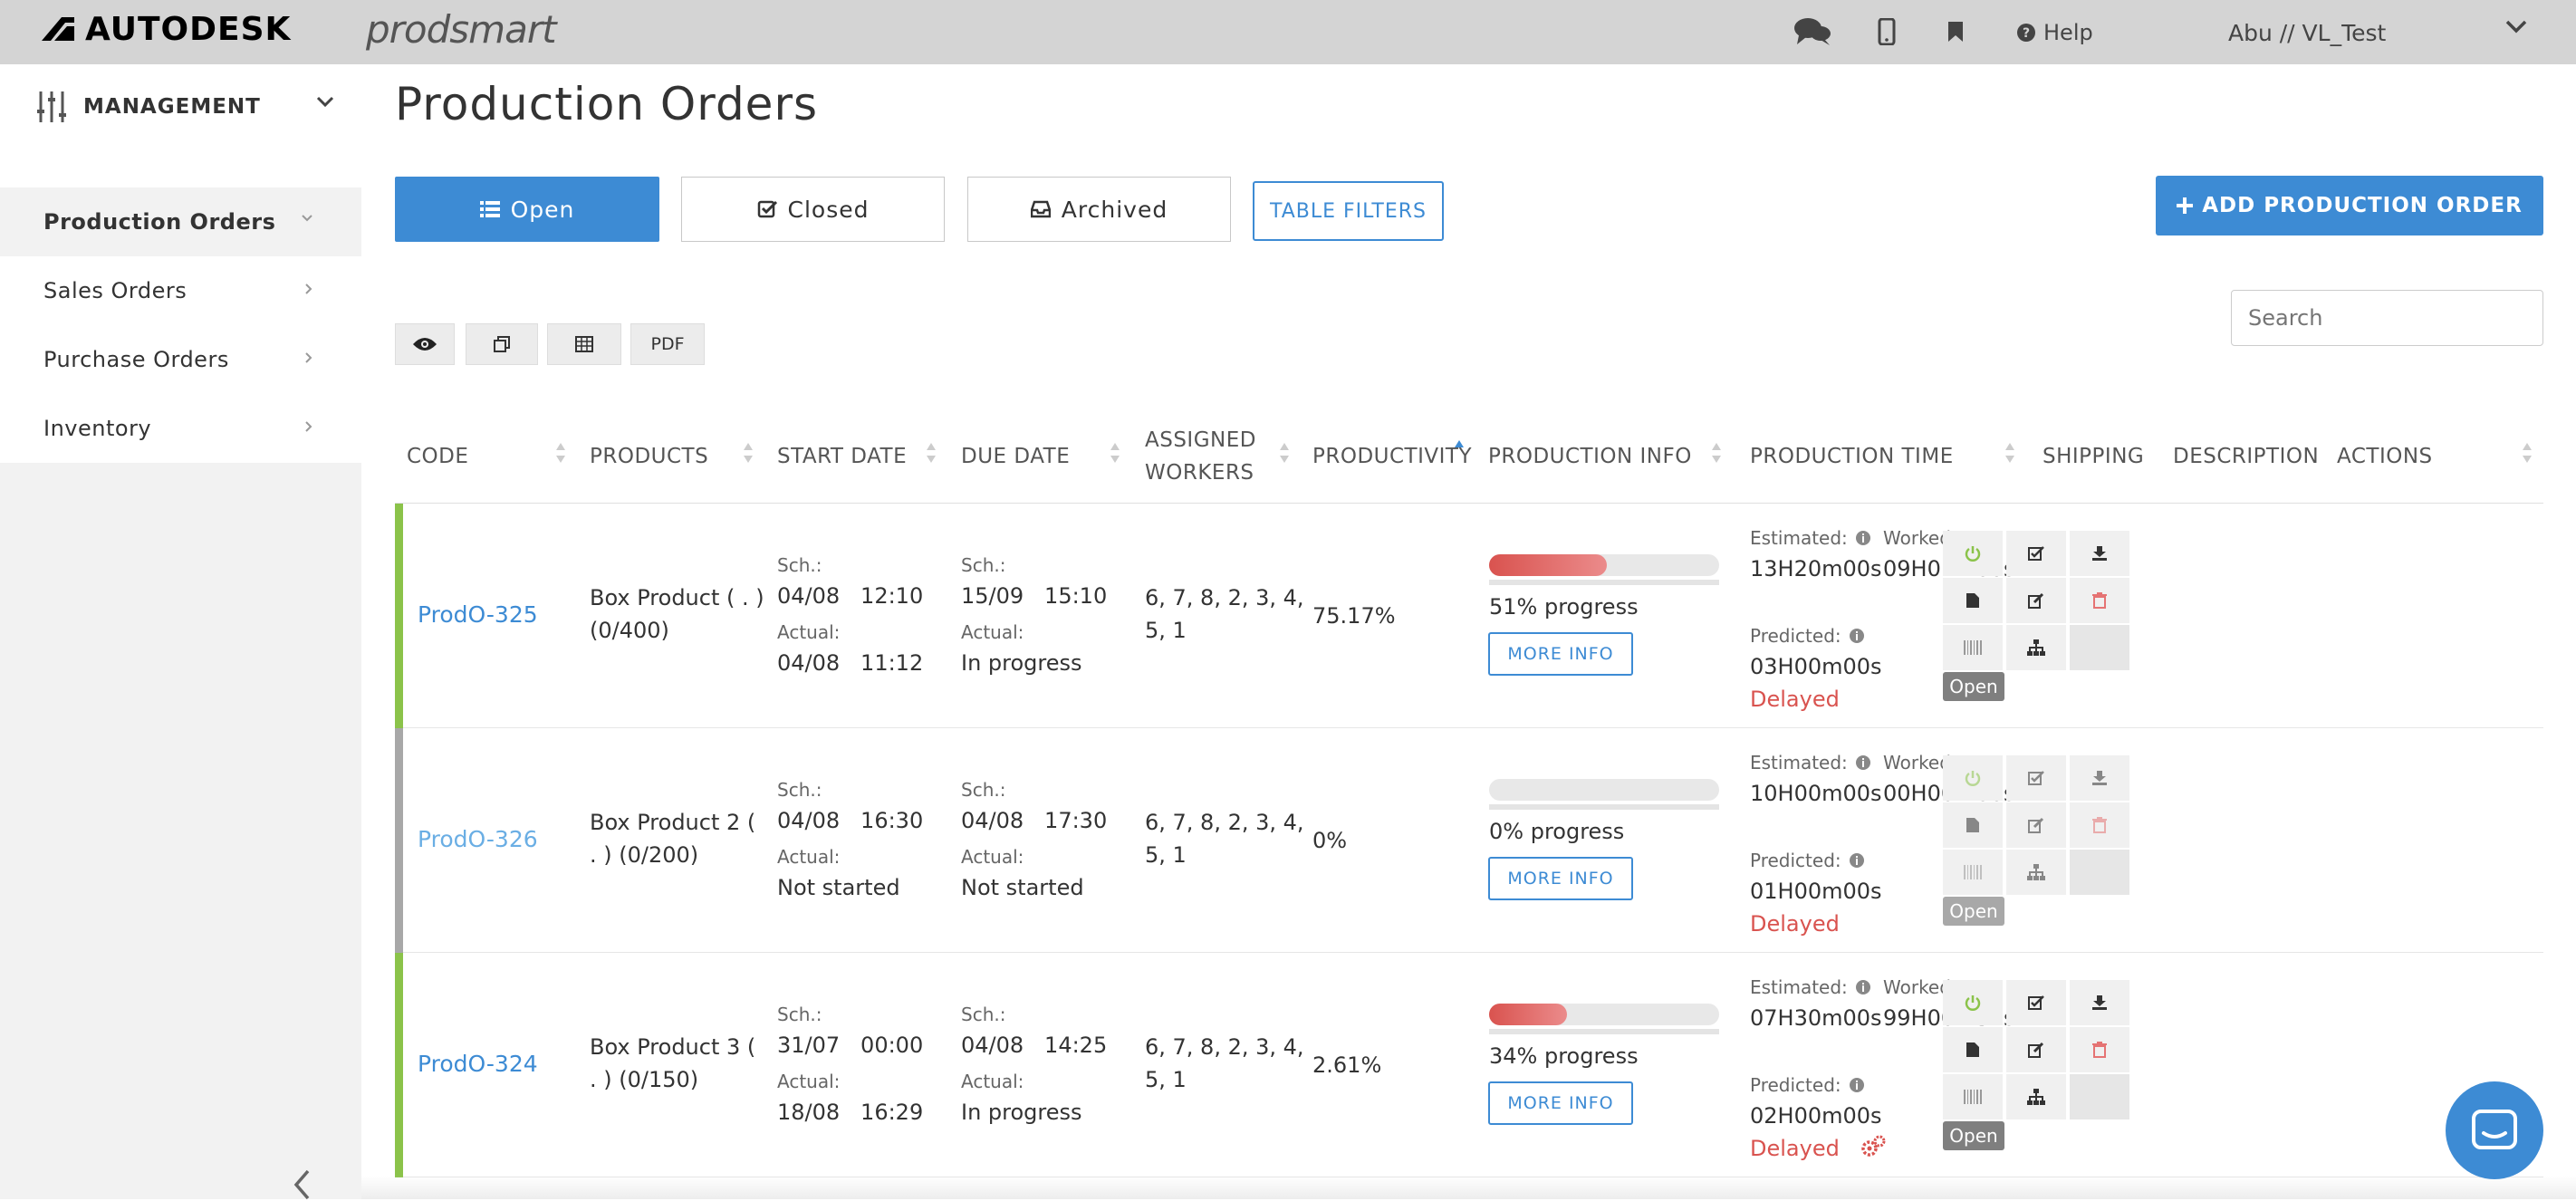  Describe the element at coordinates (1956, 31) in the screenshot. I see `bookmark-icon` at that location.